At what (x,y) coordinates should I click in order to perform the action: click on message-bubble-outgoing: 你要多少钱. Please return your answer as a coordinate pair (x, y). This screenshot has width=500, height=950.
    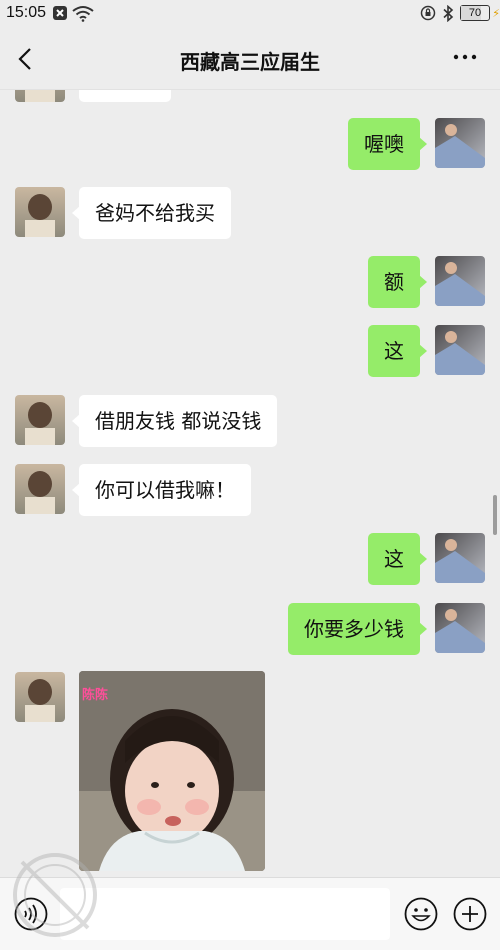
    Looking at the image, I should click on (357, 629).